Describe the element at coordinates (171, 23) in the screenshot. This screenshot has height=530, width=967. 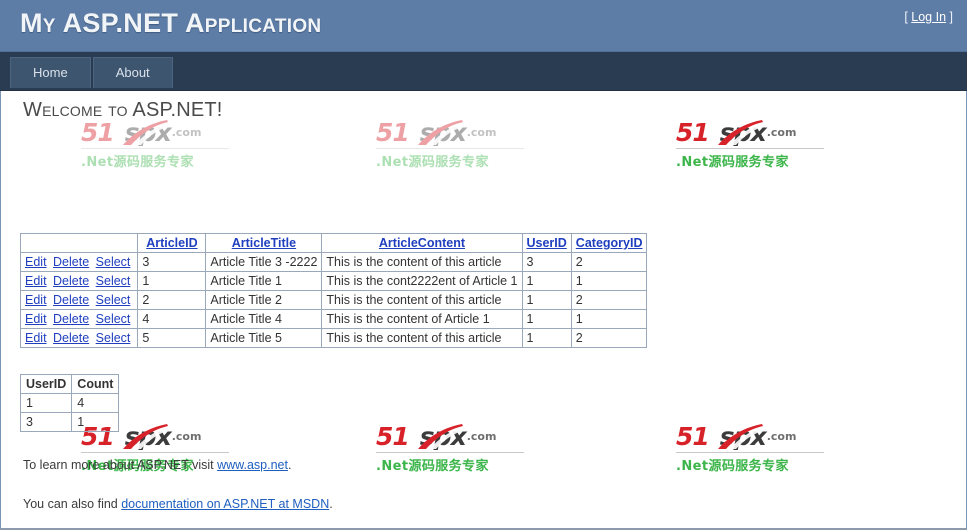
I see `page-title: My ASP.NET Application` at that location.